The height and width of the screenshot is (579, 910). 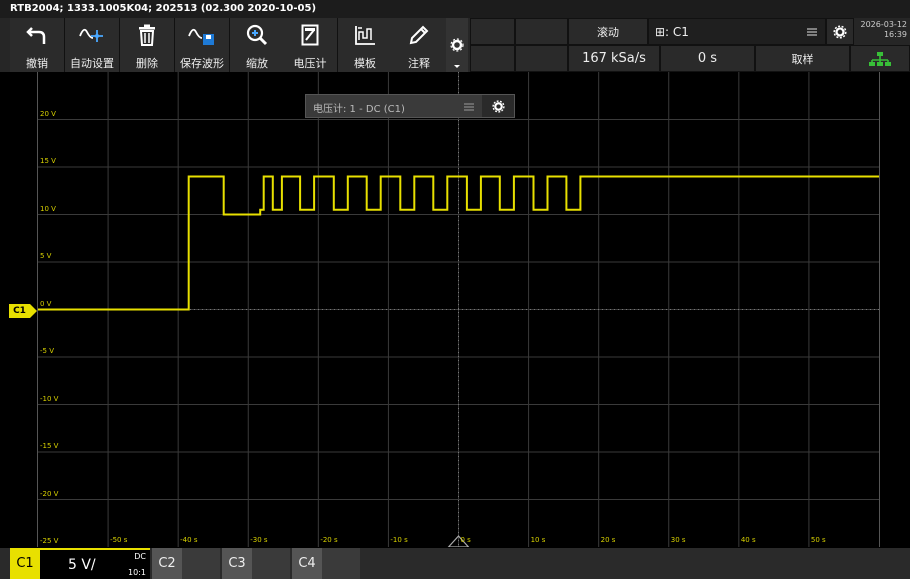 What do you see at coordinates (329, 540) in the screenshot?
I see `x-tick-label: -20 s` at bounding box center [329, 540].